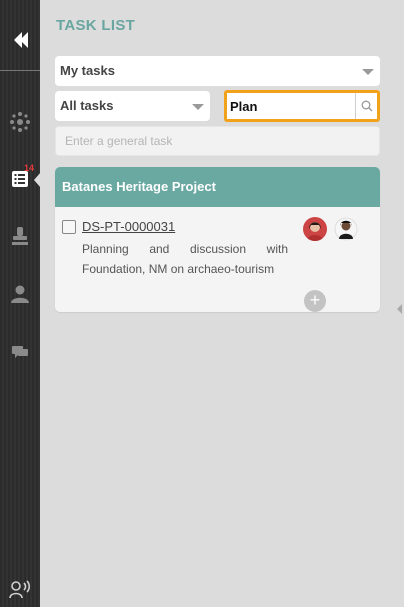  What do you see at coordinates (20, 294) in the screenshot?
I see `user-icon` at bounding box center [20, 294].